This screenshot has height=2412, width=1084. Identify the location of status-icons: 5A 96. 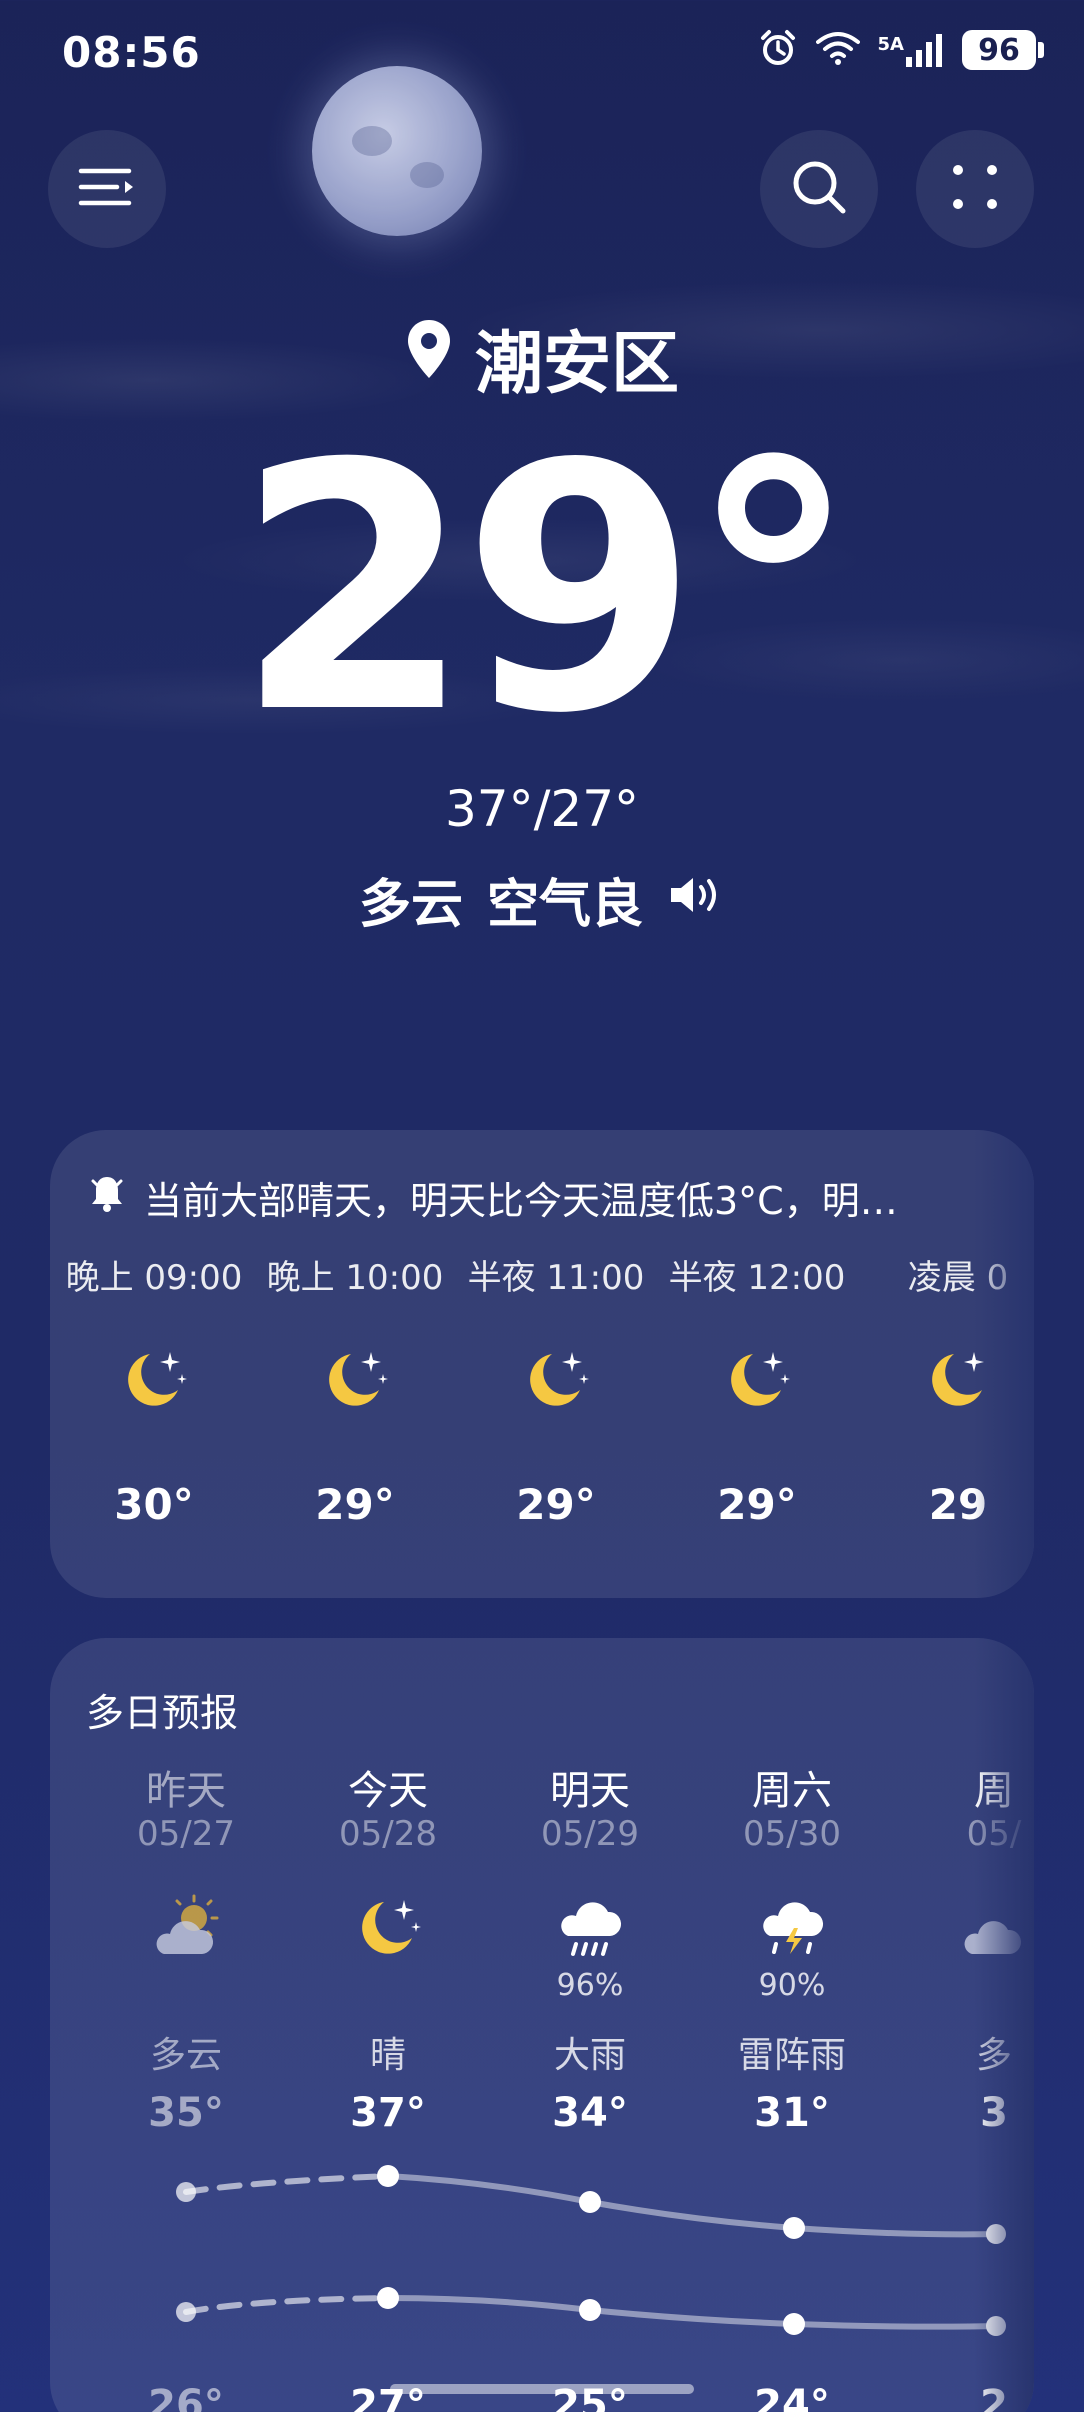
(901, 50).